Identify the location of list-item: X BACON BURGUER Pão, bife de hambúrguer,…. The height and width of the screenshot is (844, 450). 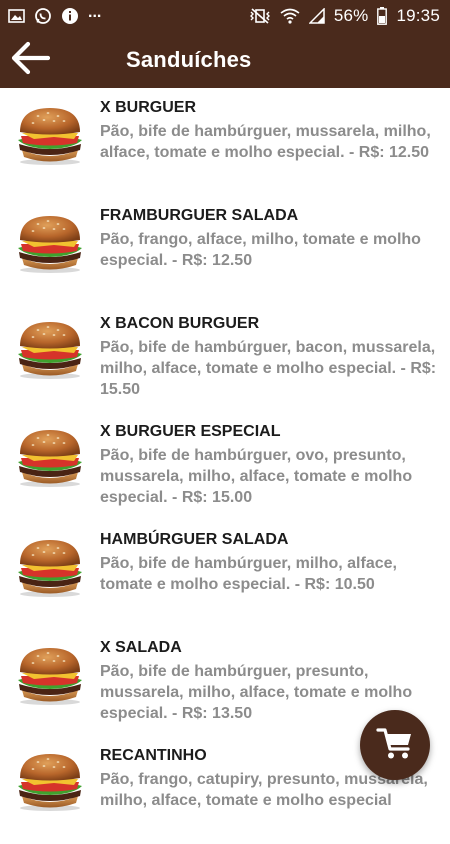
(225, 358).